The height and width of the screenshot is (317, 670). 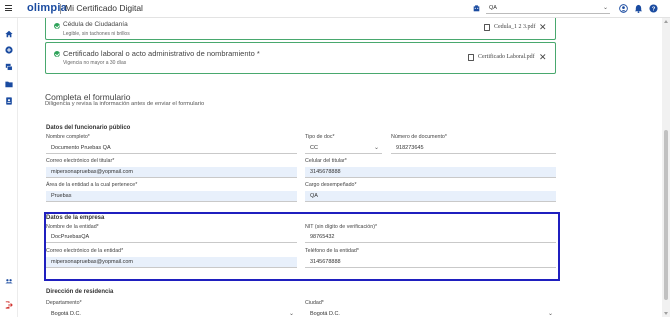 I want to click on contact-card-icon, so click(x=9, y=101).